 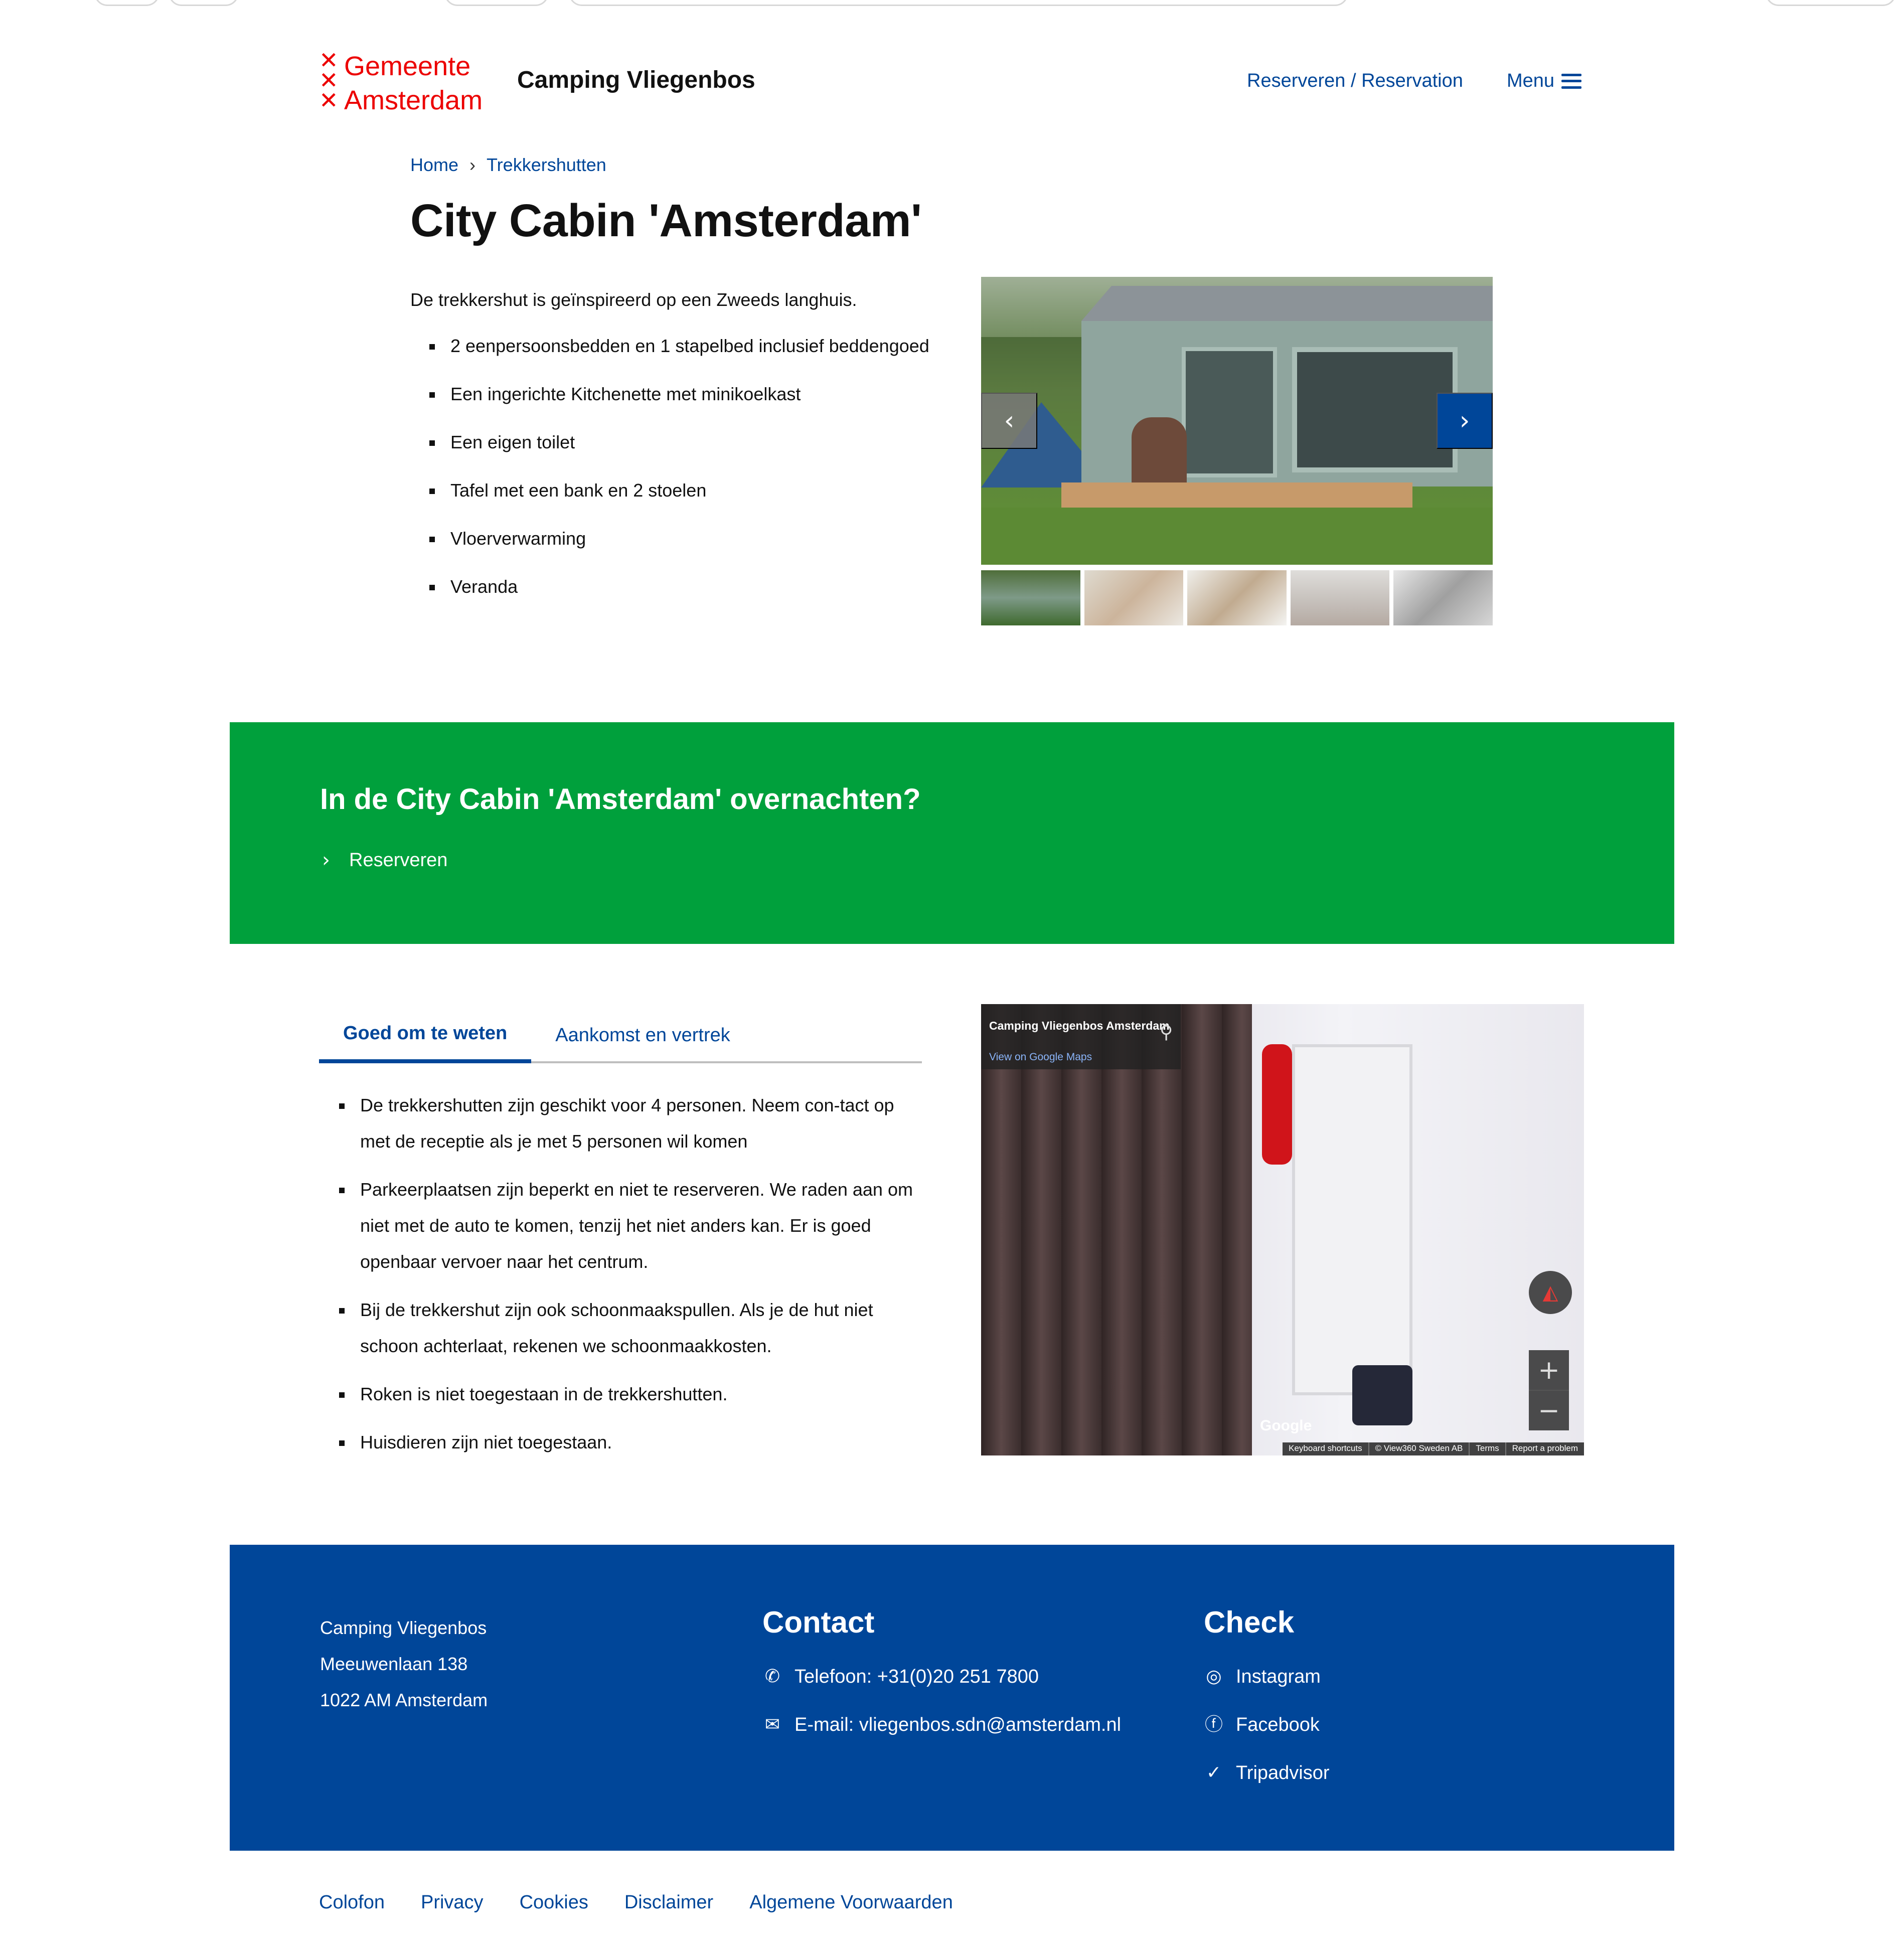 What do you see at coordinates (404, 1700) in the screenshot?
I see `address-line: 1022 AM Amsterdam` at bounding box center [404, 1700].